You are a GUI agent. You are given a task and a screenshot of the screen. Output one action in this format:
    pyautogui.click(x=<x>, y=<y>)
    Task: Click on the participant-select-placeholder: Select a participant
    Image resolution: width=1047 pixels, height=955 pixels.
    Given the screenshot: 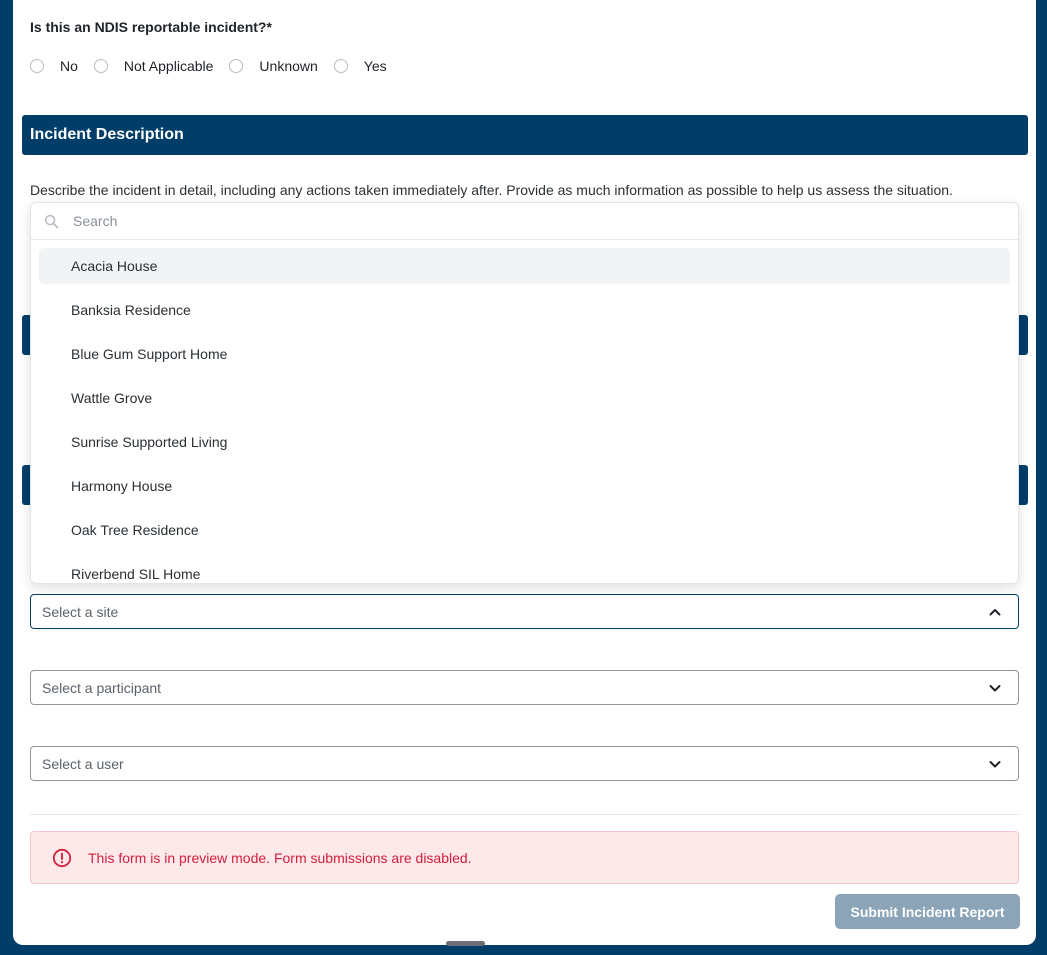 What is the action you would take?
    pyautogui.click(x=102, y=687)
    